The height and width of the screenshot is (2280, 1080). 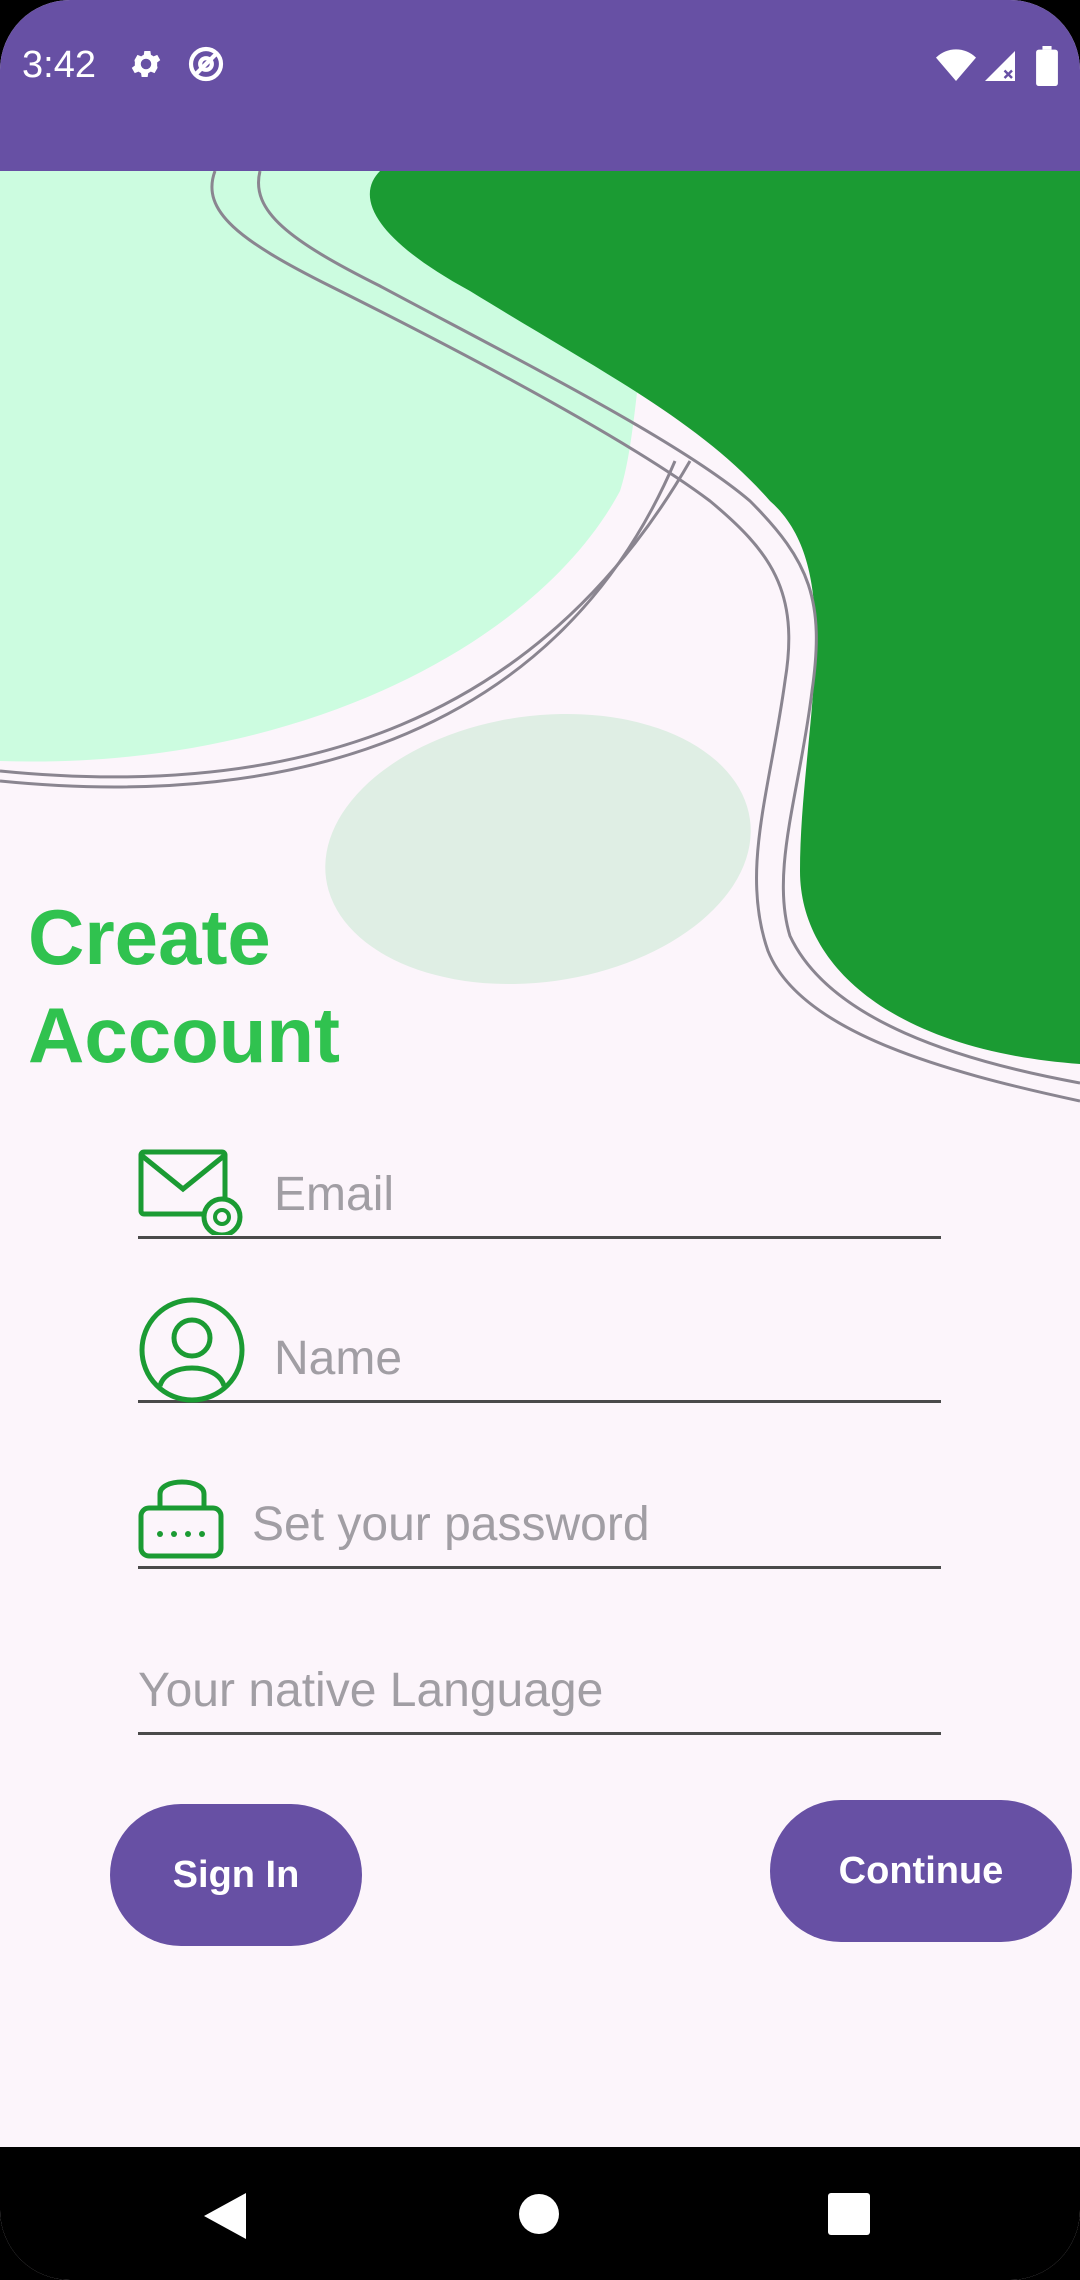 What do you see at coordinates (59, 65) in the screenshot?
I see `status-time: 3:42` at bounding box center [59, 65].